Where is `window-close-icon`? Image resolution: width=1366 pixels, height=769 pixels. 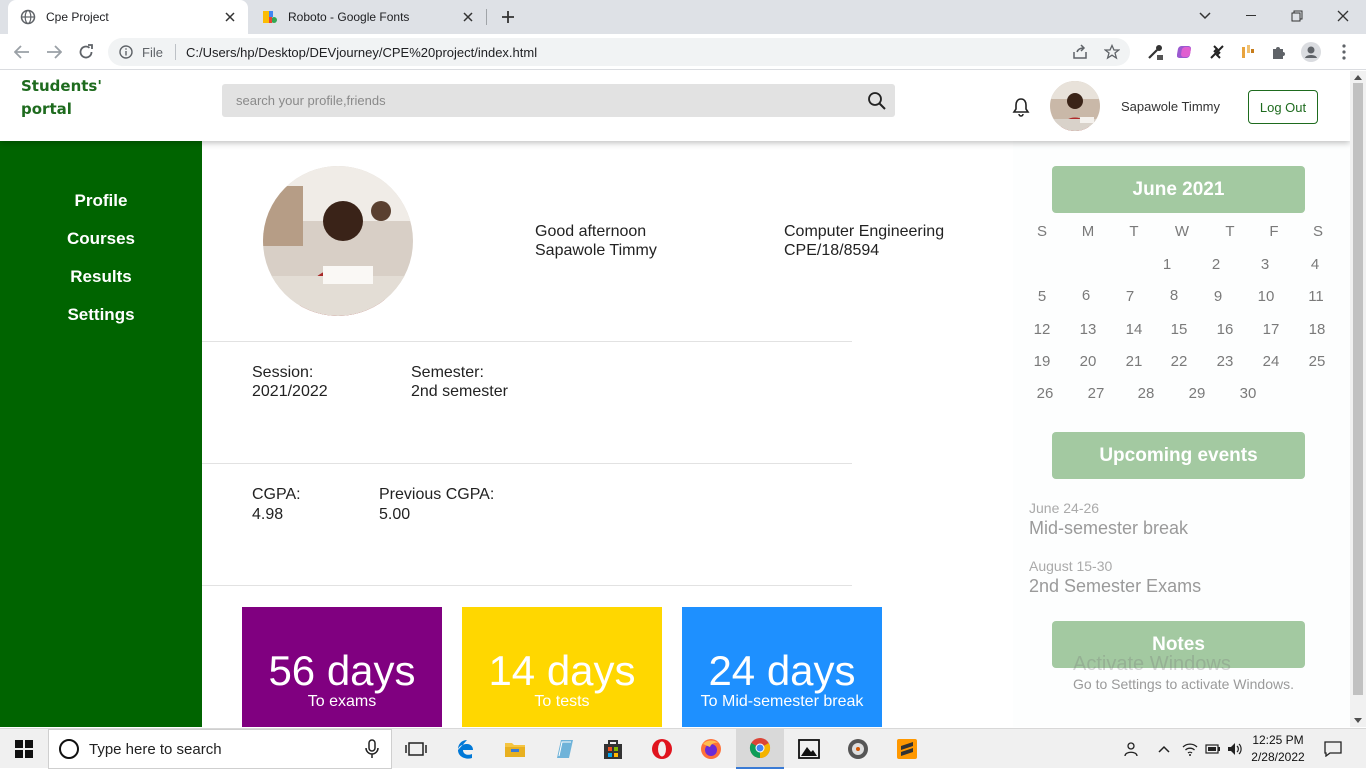
window-close-icon is located at coordinates (1343, 16).